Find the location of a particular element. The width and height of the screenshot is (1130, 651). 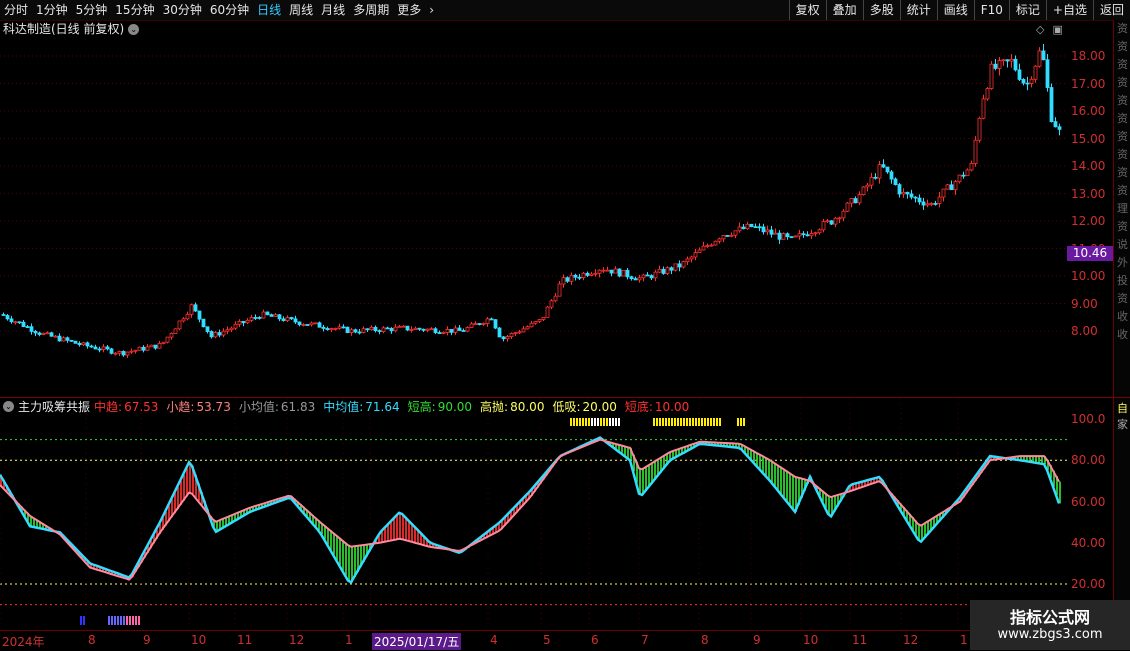

panel-tab: 自 is located at coordinates (1122, 408).